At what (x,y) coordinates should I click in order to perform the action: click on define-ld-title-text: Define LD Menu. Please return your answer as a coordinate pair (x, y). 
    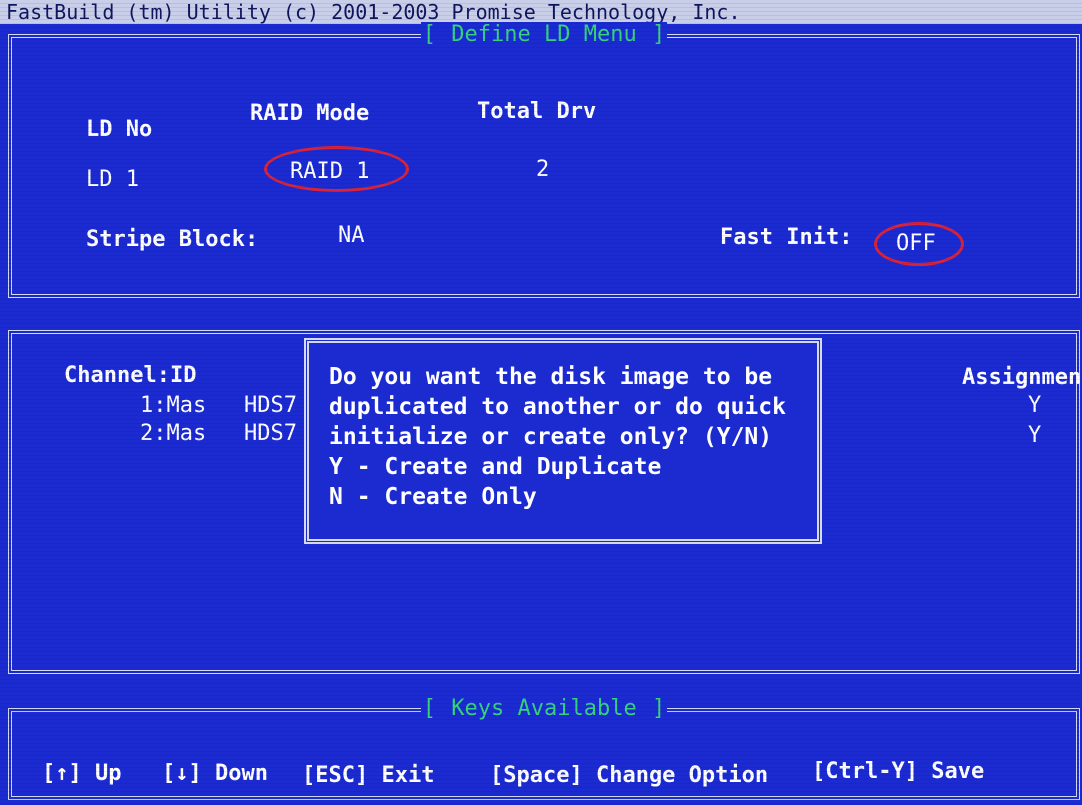
    Looking at the image, I should click on (544, 34).